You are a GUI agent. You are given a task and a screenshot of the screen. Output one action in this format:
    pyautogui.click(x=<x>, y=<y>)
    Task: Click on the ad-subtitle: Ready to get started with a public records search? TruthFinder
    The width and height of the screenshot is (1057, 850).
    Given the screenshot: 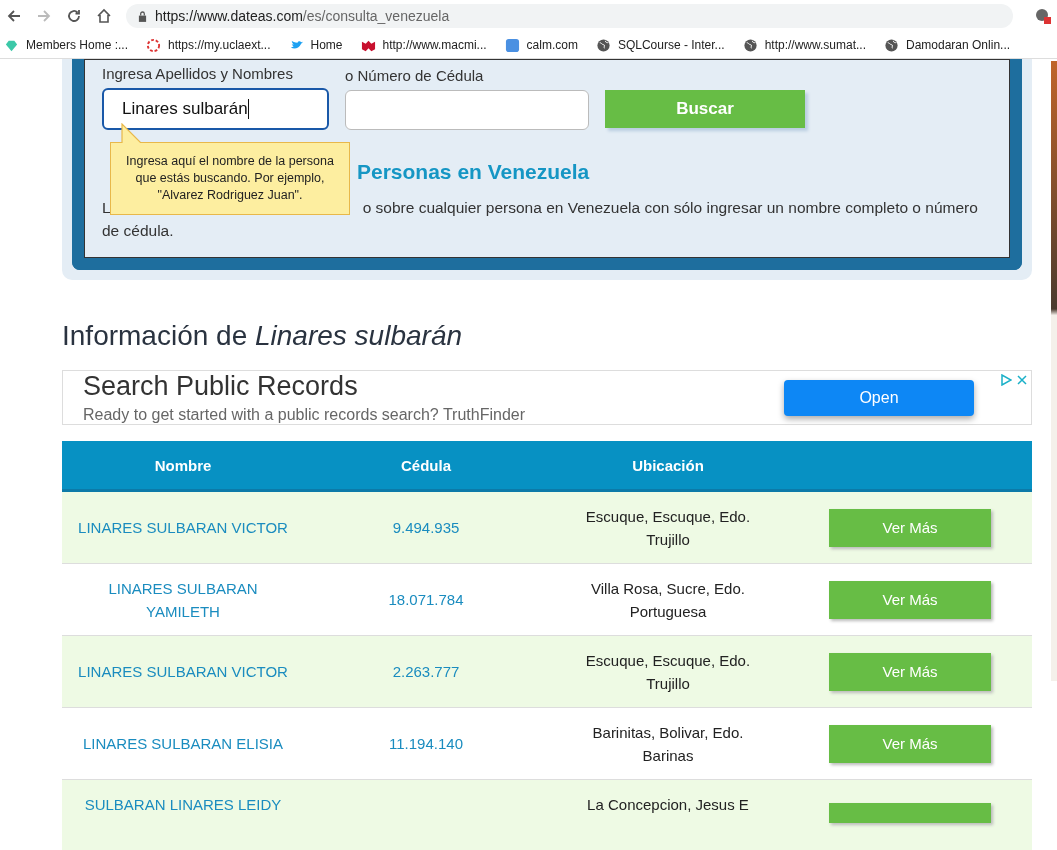 What is the action you would take?
    pyautogui.click(x=304, y=415)
    